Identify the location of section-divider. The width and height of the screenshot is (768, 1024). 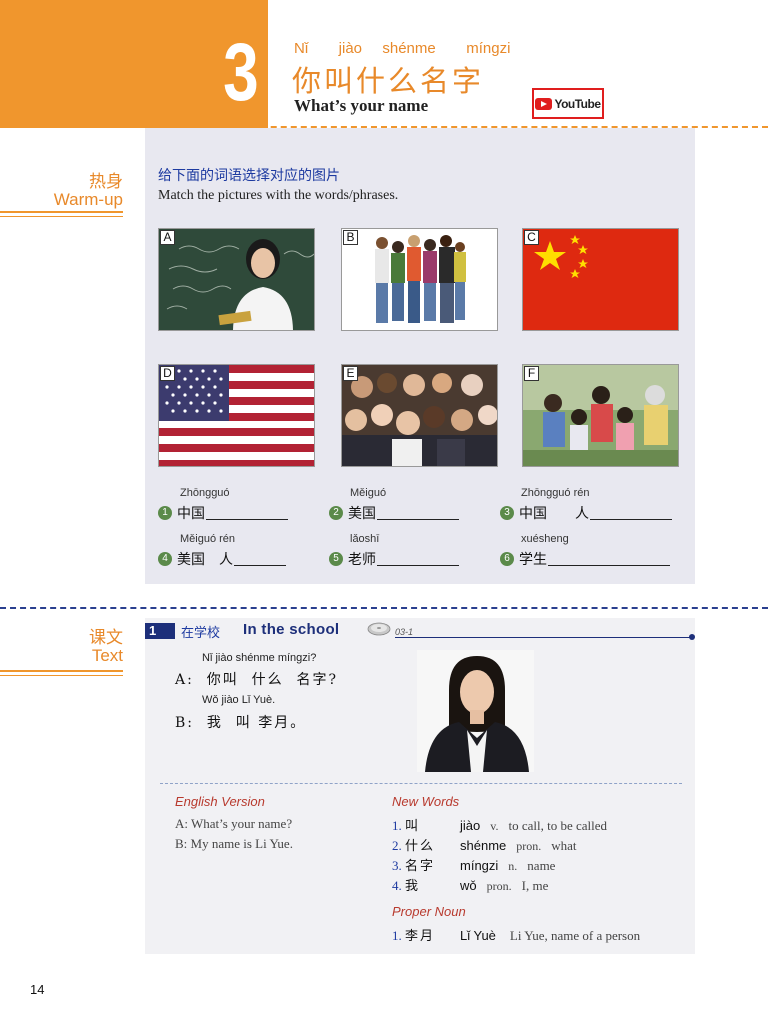
(384, 608).